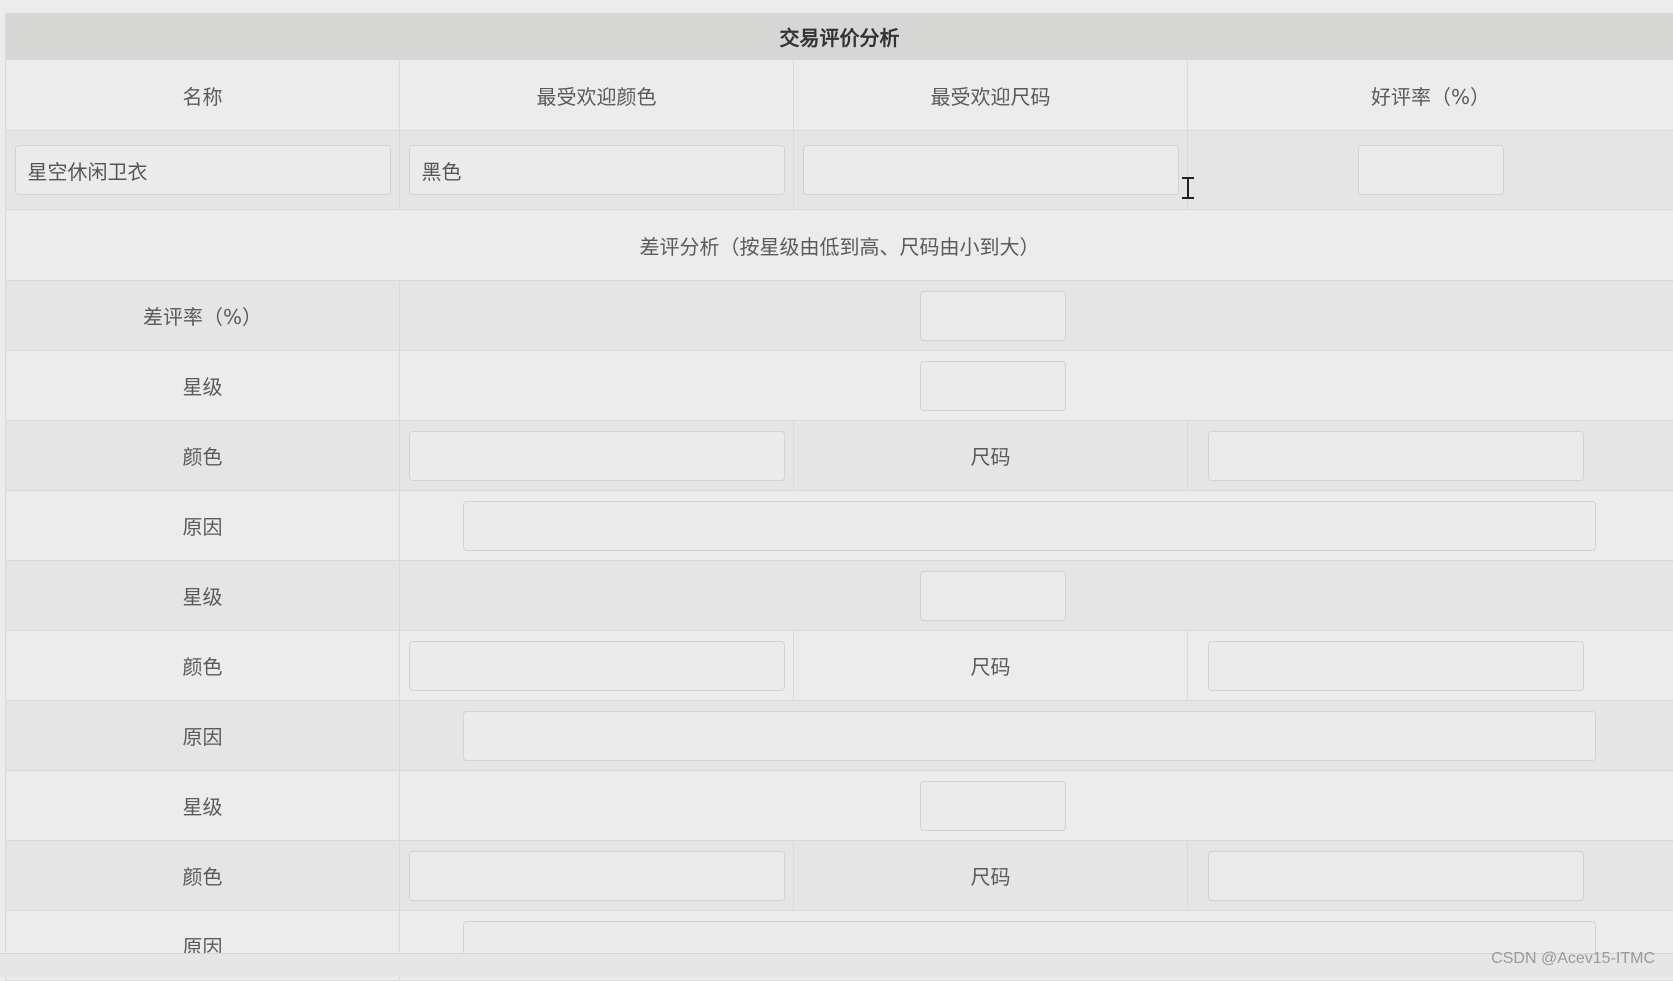 The image size is (1673, 981). Describe the element at coordinates (597, 95) in the screenshot. I see `header-popular-color: 最受欢迎颜色` at that location.